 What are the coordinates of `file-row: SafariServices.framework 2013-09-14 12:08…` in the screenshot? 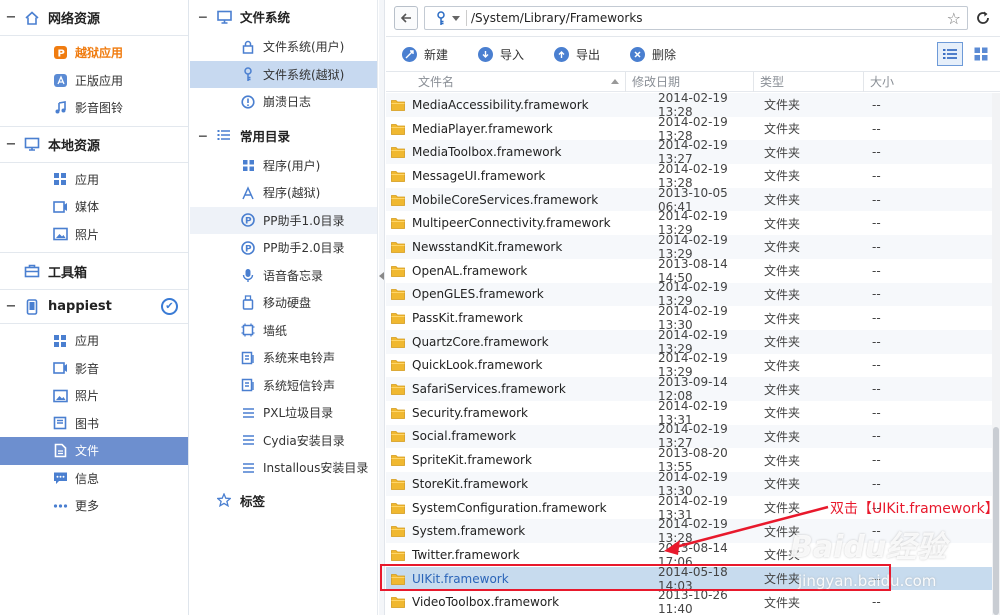 It's located at (689, 389).